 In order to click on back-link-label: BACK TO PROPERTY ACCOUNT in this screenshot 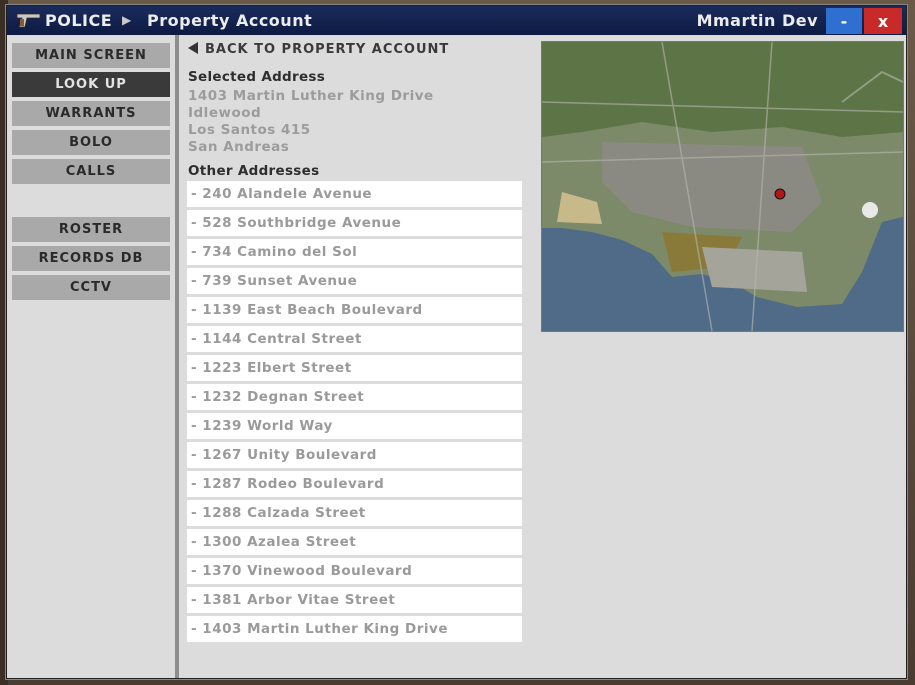, I will do `click(327, 49)`.